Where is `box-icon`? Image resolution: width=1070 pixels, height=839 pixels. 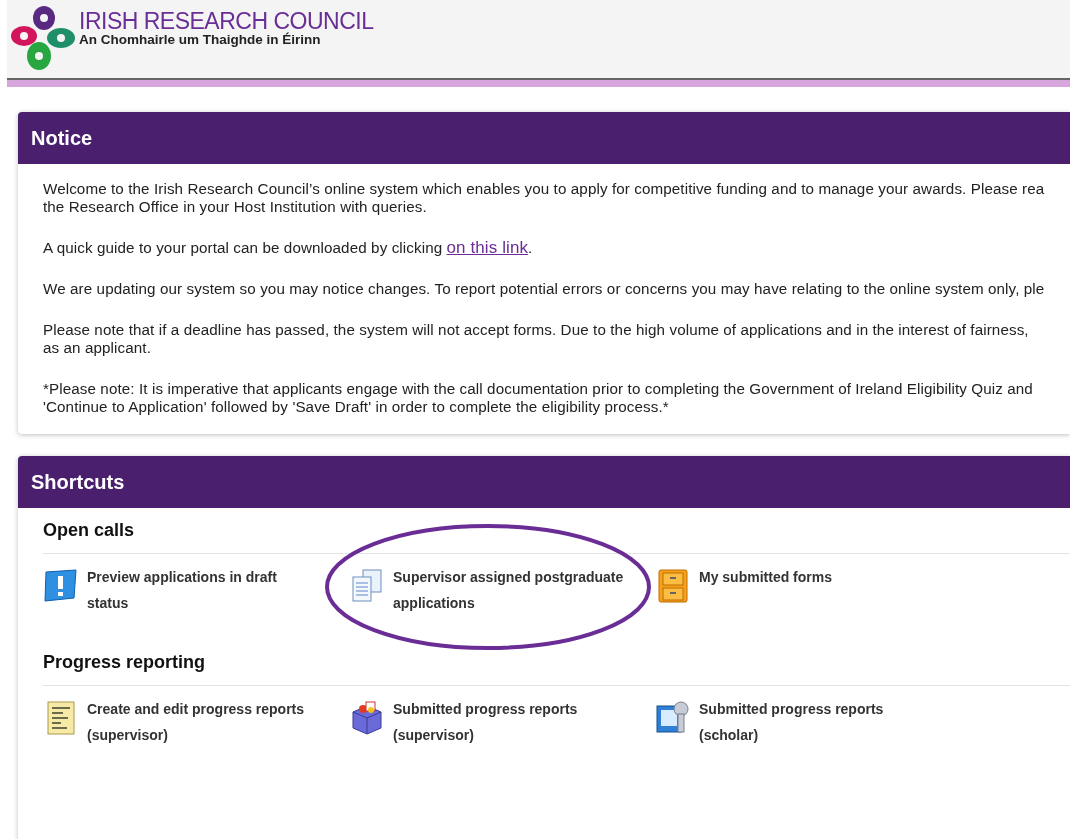 box-icon is located at coordinates (367, 718).